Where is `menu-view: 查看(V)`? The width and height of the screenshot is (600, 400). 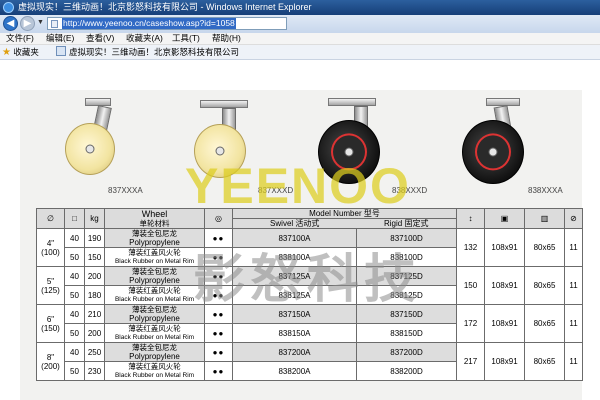
menu-view: 查看(V) is located at coordinates (100, 38).